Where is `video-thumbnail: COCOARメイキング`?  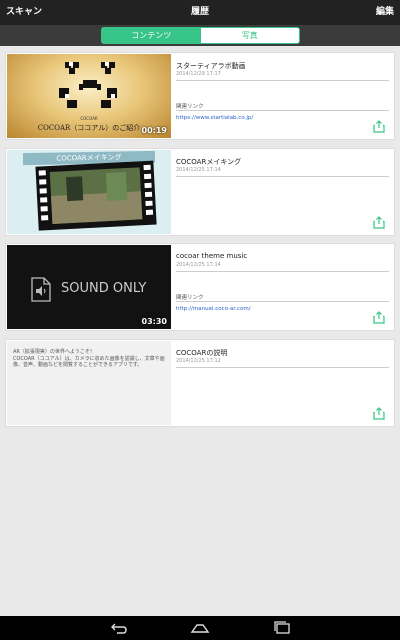 video-thumbnail: COCOARメイキング is located at coordinates (89, 192).